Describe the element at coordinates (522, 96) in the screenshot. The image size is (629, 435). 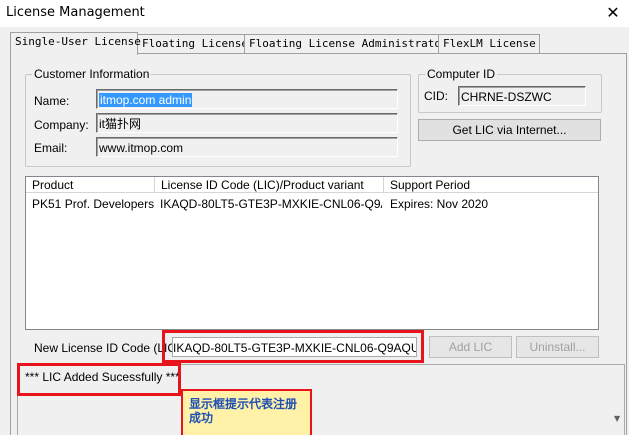
I see `cid-field: CHRNE-DSZWC` at that location.